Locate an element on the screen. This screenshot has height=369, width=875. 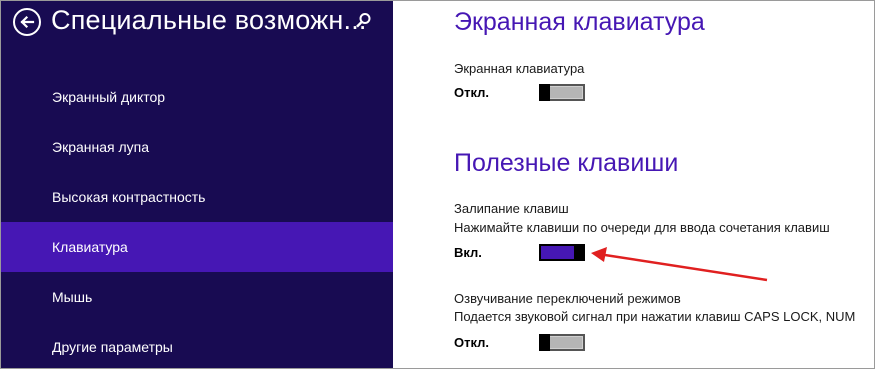
search-icon is located at coordinates (363, 20).